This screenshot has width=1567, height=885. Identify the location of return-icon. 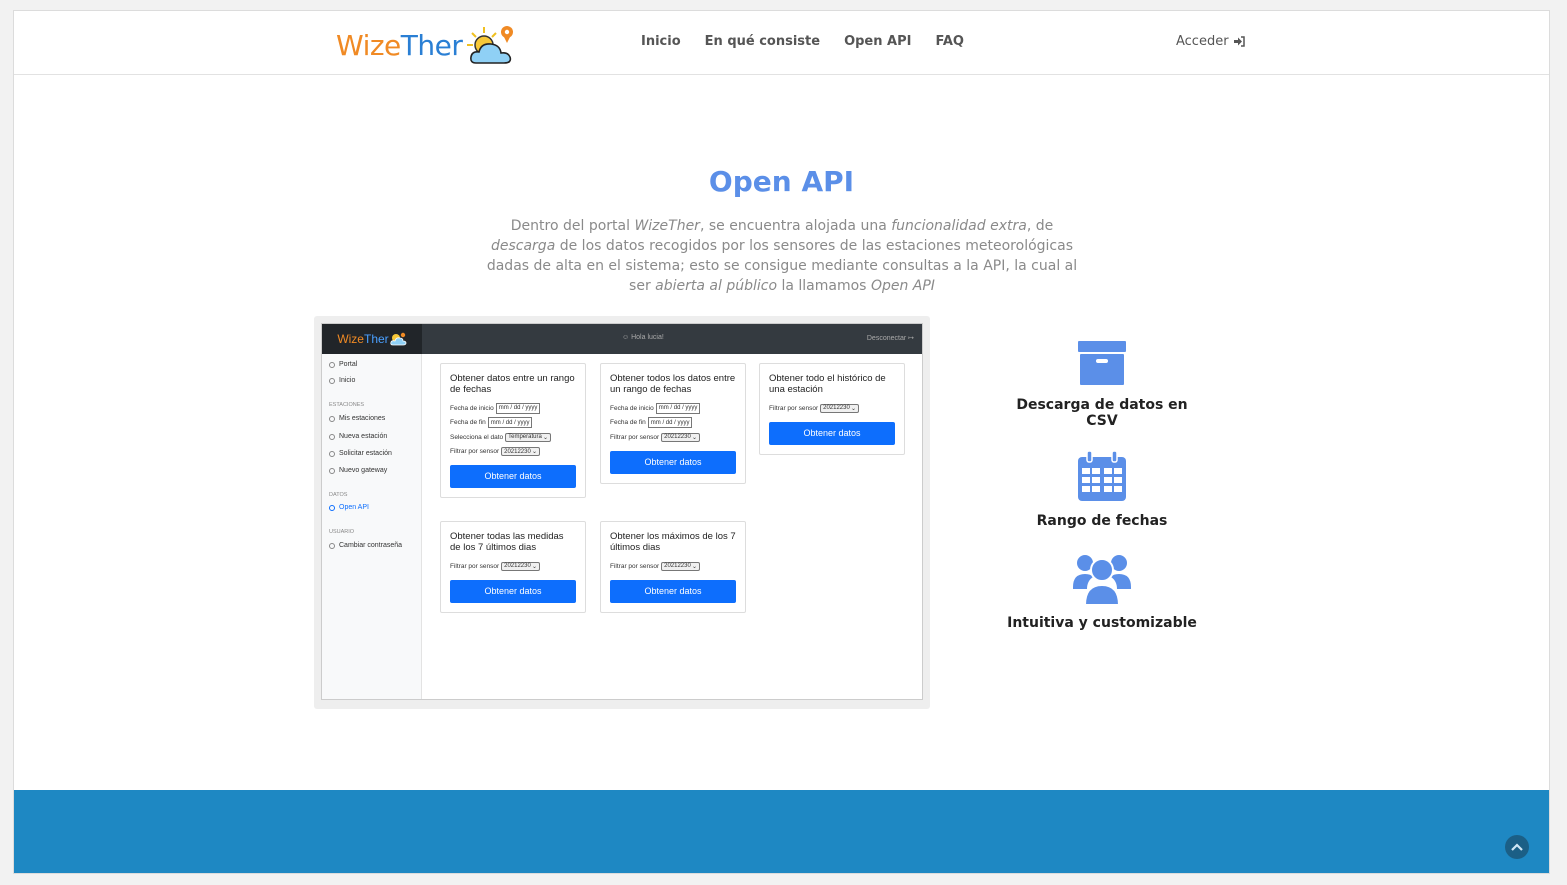
(332, 380).